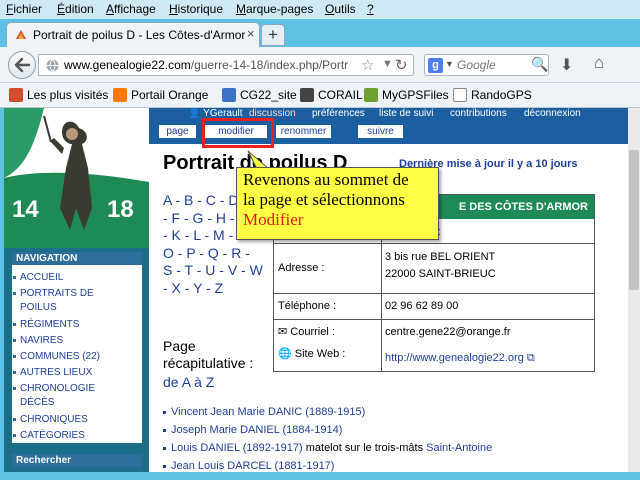 The width and height of the screenshot is (640, 480). What do you see at coordinates (54, 389) in the screenshot?
I see `nav-item-chronologie: CHRONOLOGIE` at bounding box center [54, 389].